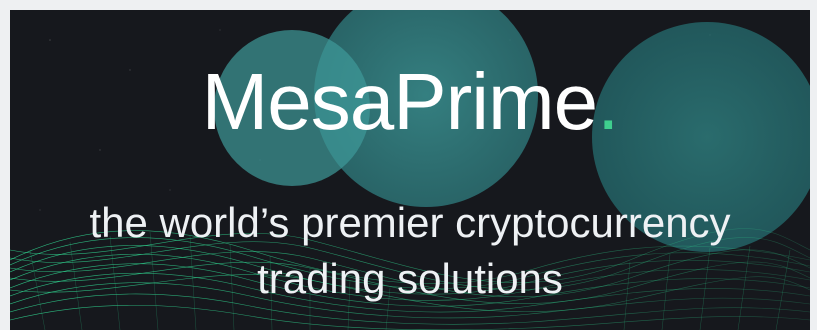  I want to click on brand-name: MesaPrime, so click(400, 101).